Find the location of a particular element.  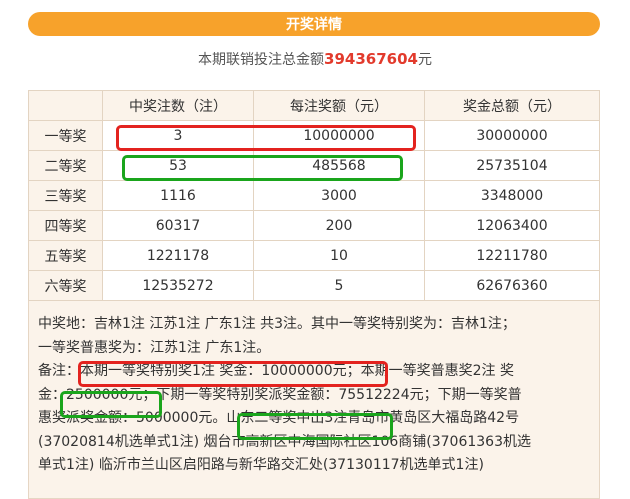

prize-per-ticket: 3000 is located at coordinates (339, 195).